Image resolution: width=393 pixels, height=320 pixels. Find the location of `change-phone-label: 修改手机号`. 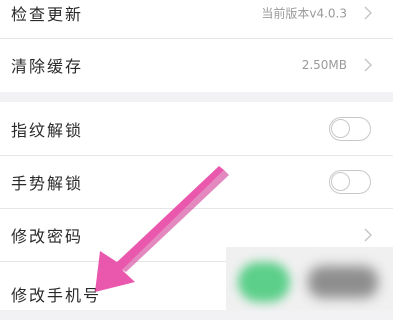

change-phone-label: 修改手机号 is located at coordinates (56, 295).